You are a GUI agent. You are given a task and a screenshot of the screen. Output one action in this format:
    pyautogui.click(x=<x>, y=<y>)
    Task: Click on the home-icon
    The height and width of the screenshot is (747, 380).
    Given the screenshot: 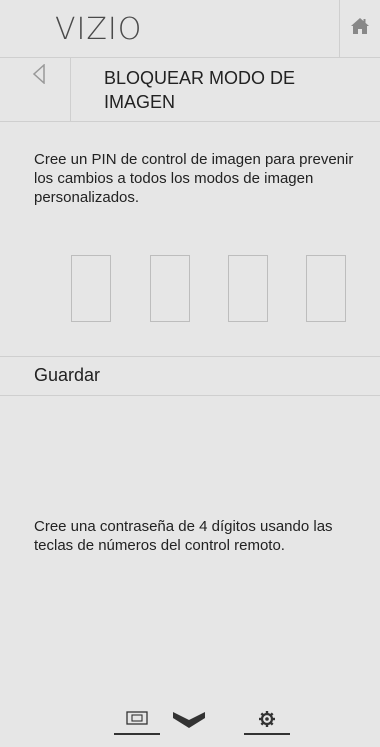 What is the action you would take?
    pyautogui.click(x=360, y=28)
    